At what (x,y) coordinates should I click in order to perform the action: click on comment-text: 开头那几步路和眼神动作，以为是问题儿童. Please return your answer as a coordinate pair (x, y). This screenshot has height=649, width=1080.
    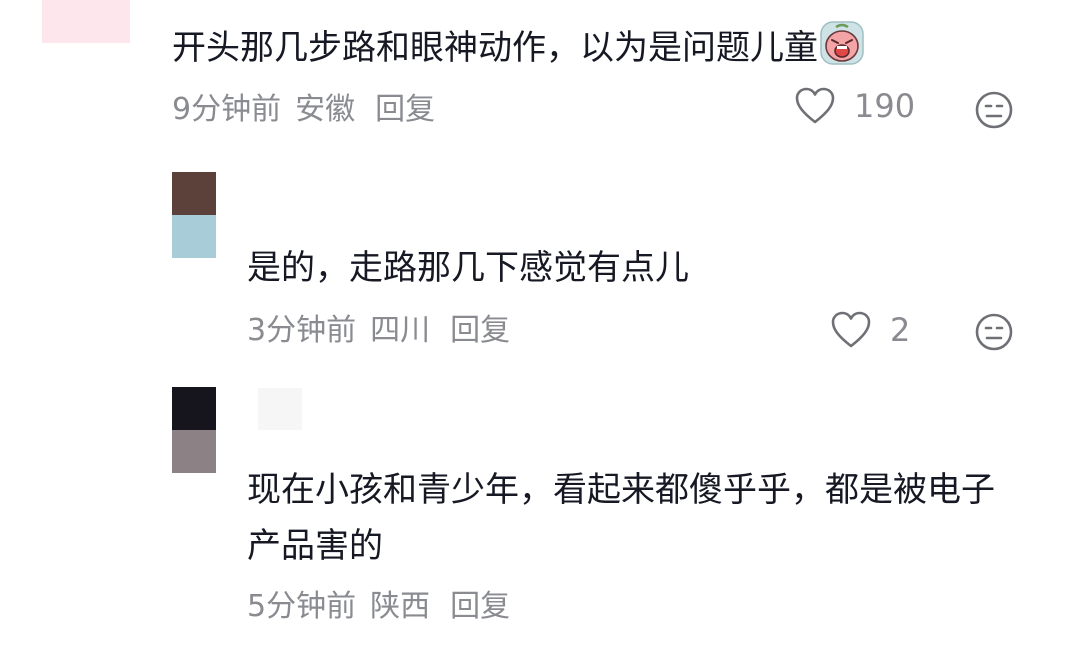
    Looking at the image, I should click on (518, 46).